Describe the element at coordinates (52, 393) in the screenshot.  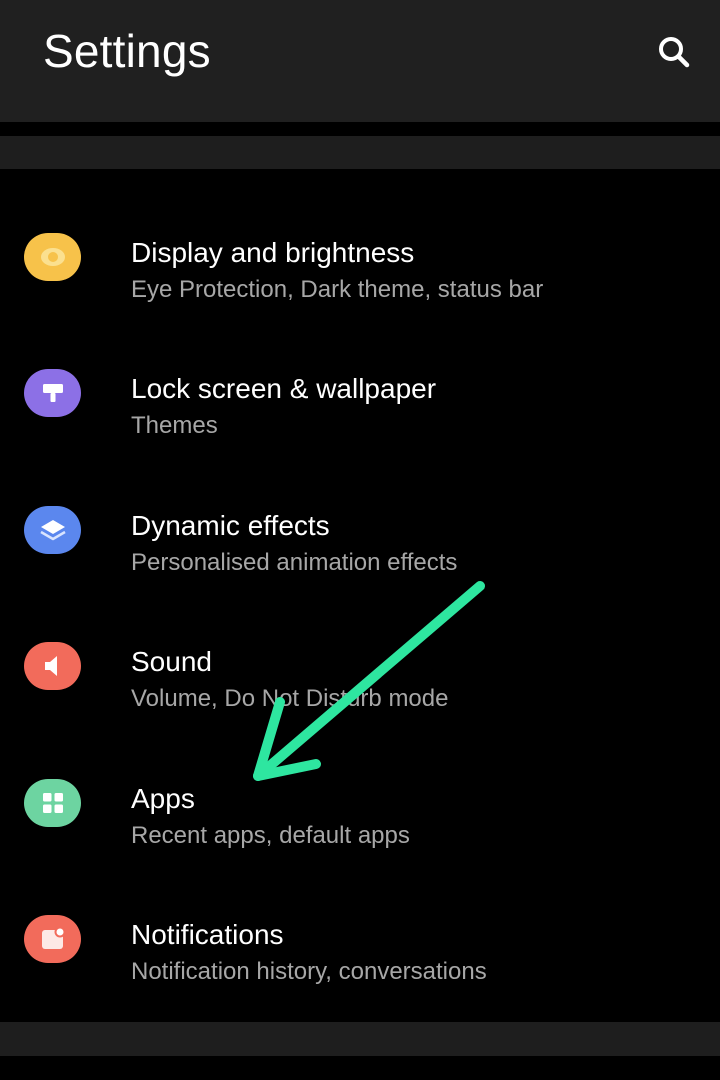
I see `brush-icon` at that location.